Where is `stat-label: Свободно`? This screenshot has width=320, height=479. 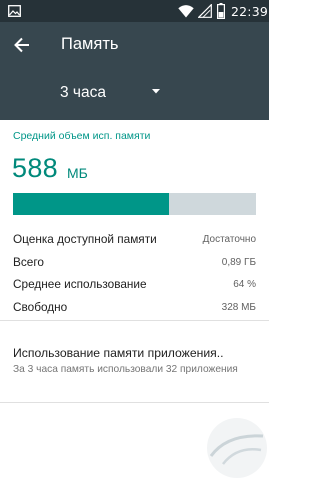
stat-label: Свободно is located at coordinates (40, 306).